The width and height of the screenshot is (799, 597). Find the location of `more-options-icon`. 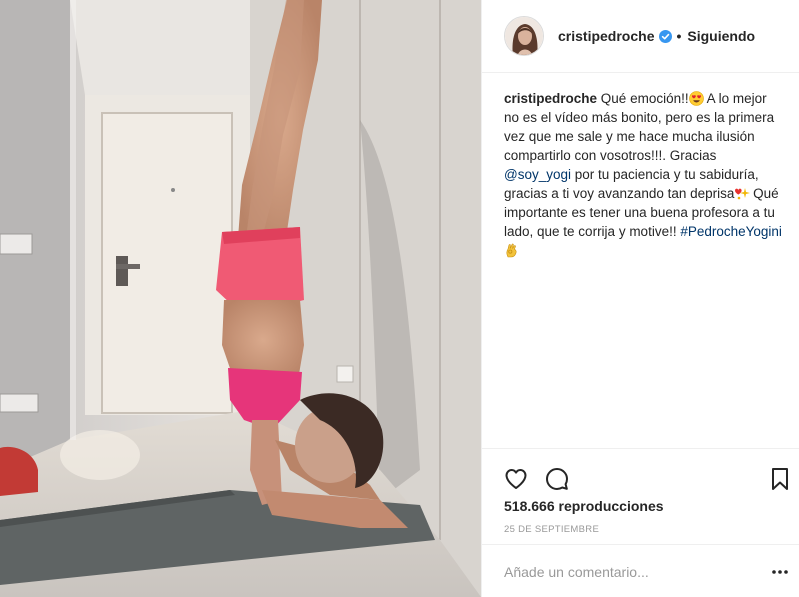

more-options-icon is located at coordinates (780, 571).